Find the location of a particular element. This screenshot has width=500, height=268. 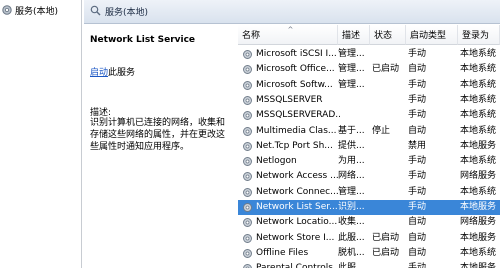

column-header-status: 状态 is located at coordinates (388, 35).